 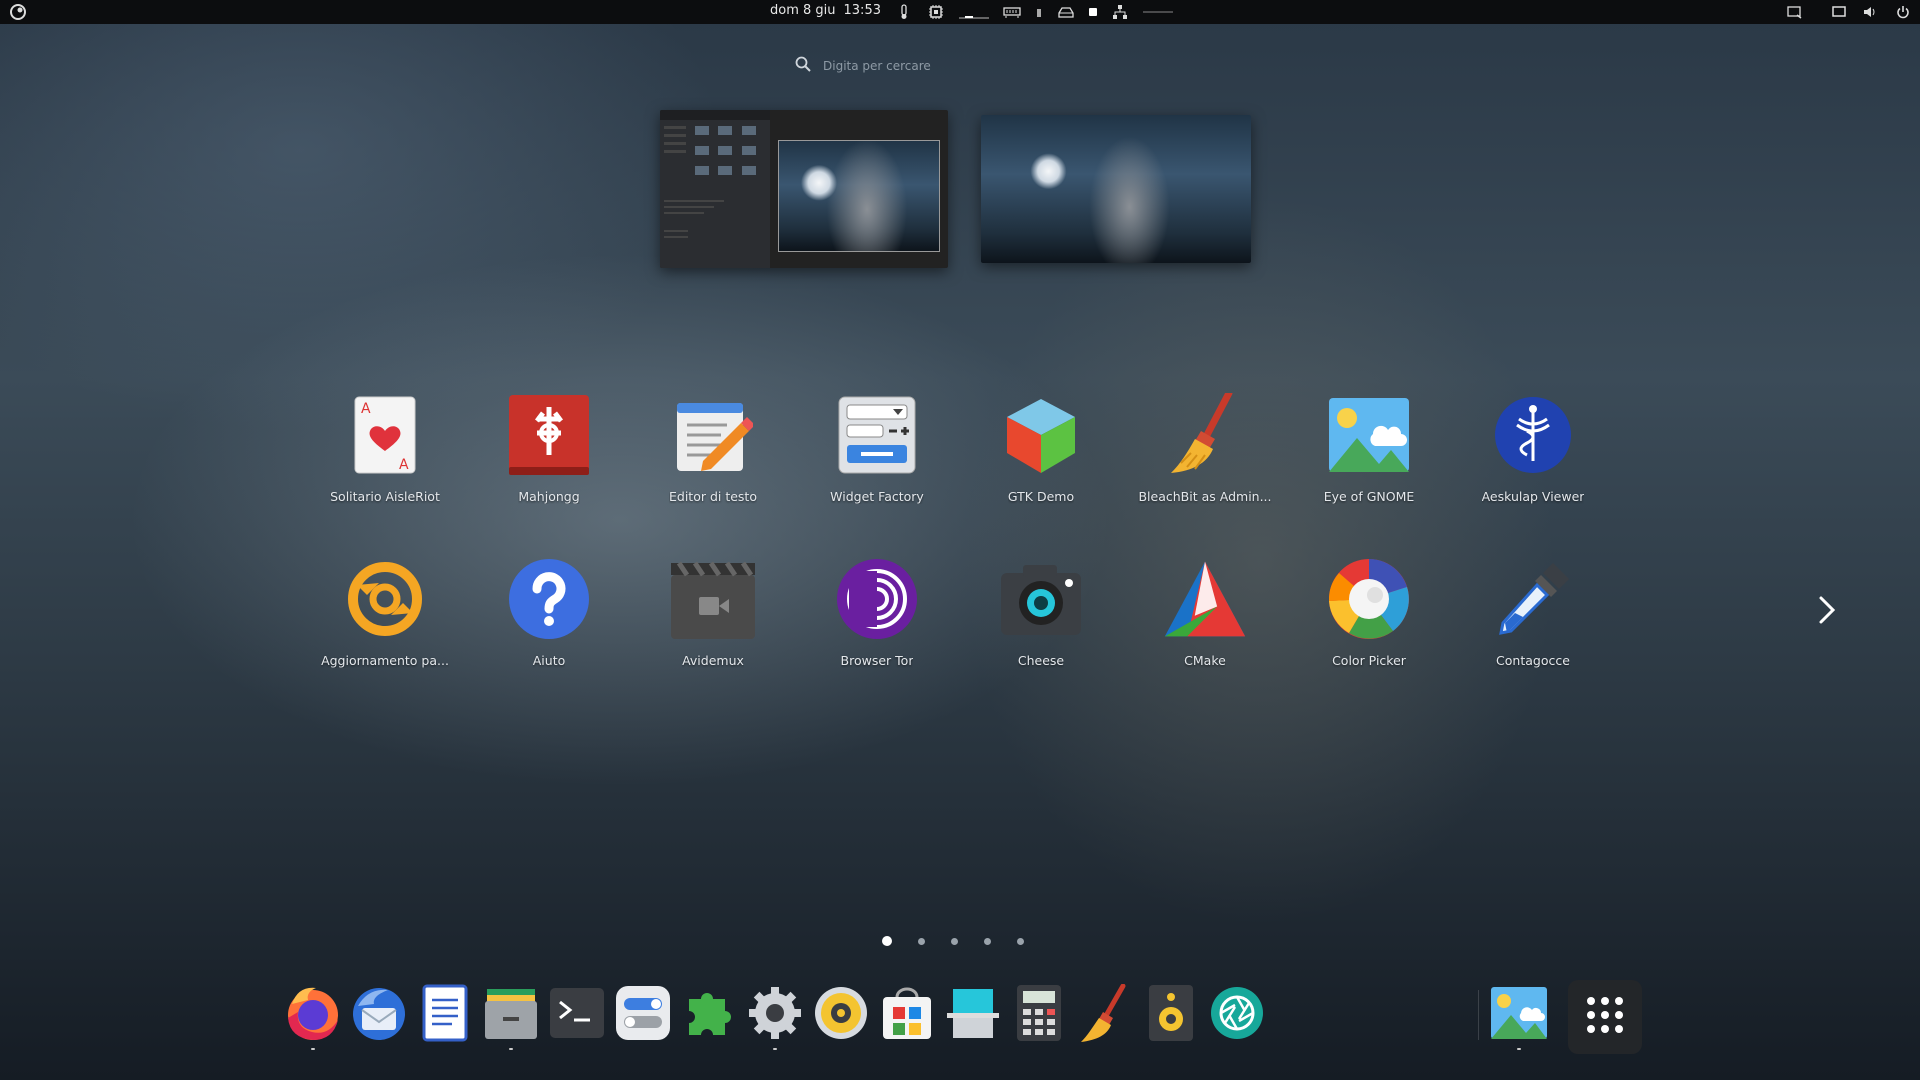 What do you see at coordinates (549, 599) in the screenshot?
I see `help-icon` at bounding box center [549, 599].